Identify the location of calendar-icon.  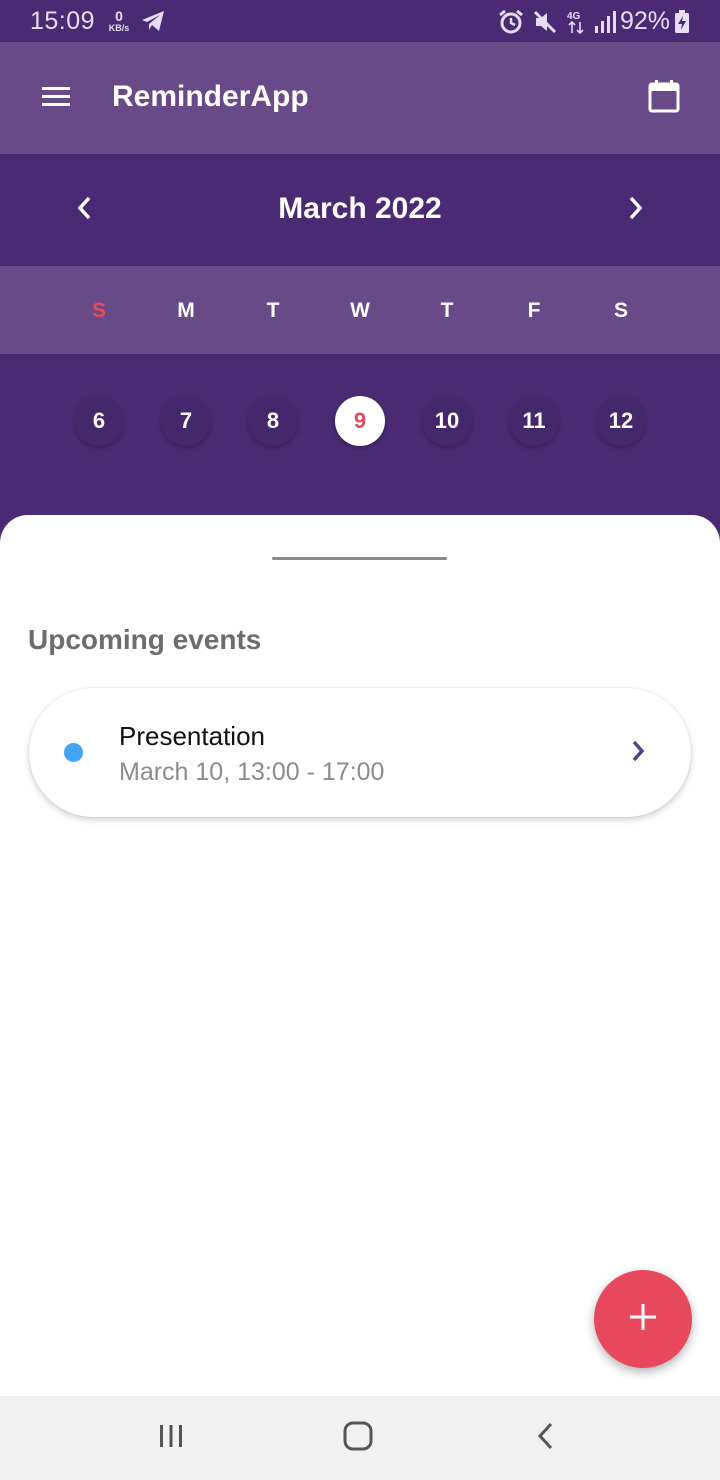
(664, 98).